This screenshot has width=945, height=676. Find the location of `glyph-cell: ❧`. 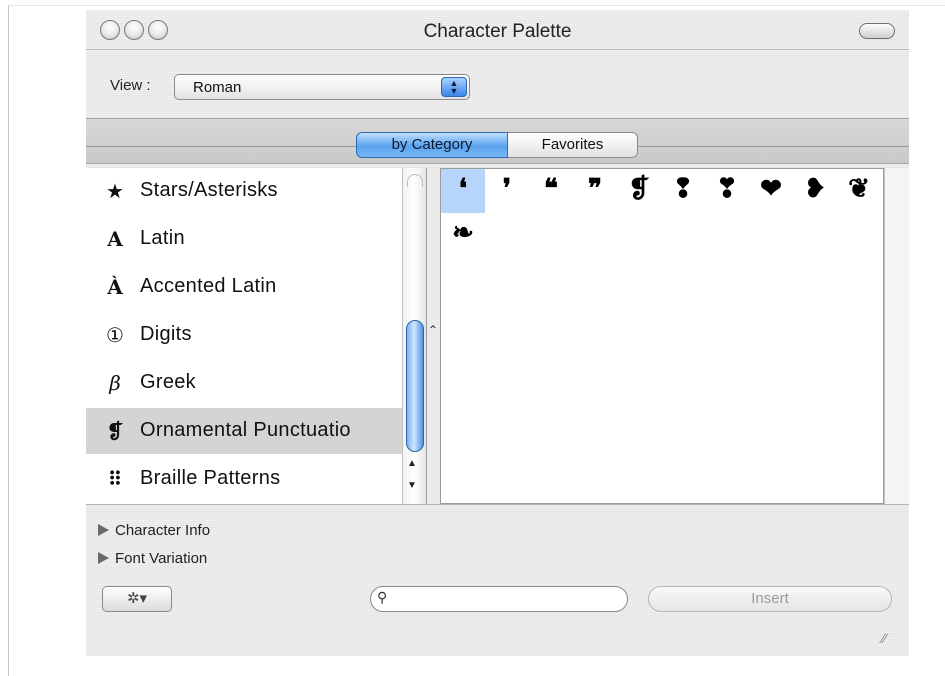

glyph-cell: ❧ is located at coordinates (463, 235).